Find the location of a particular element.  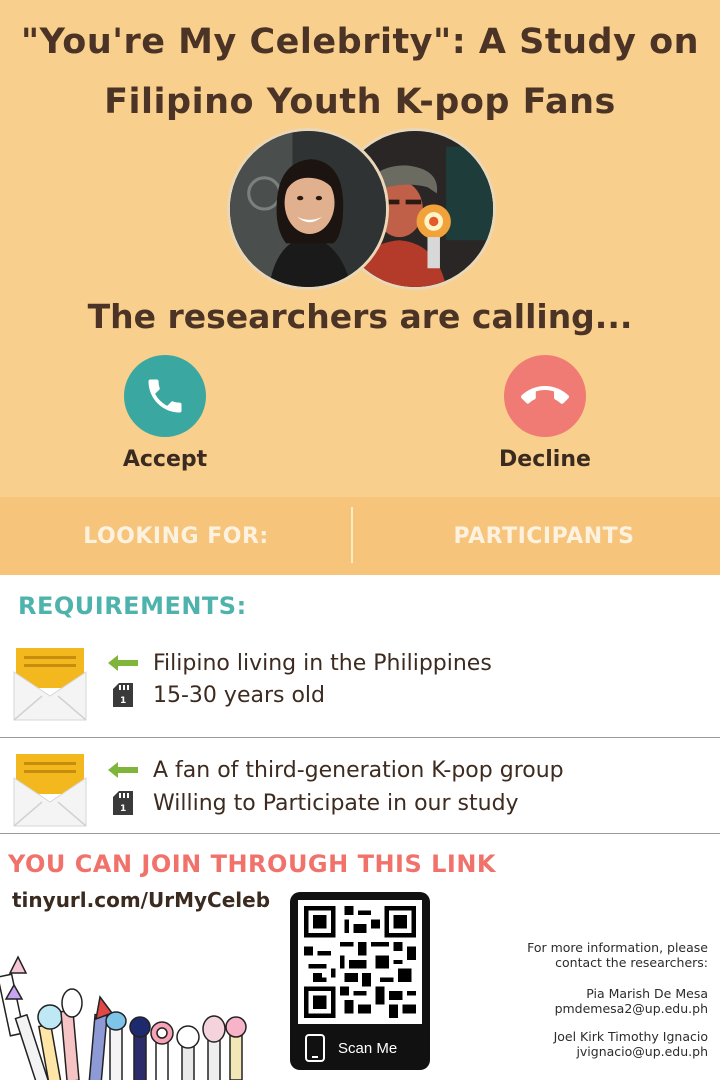

requirement-text: Filipino living in the Philippines is located at coordinates (322, 663).